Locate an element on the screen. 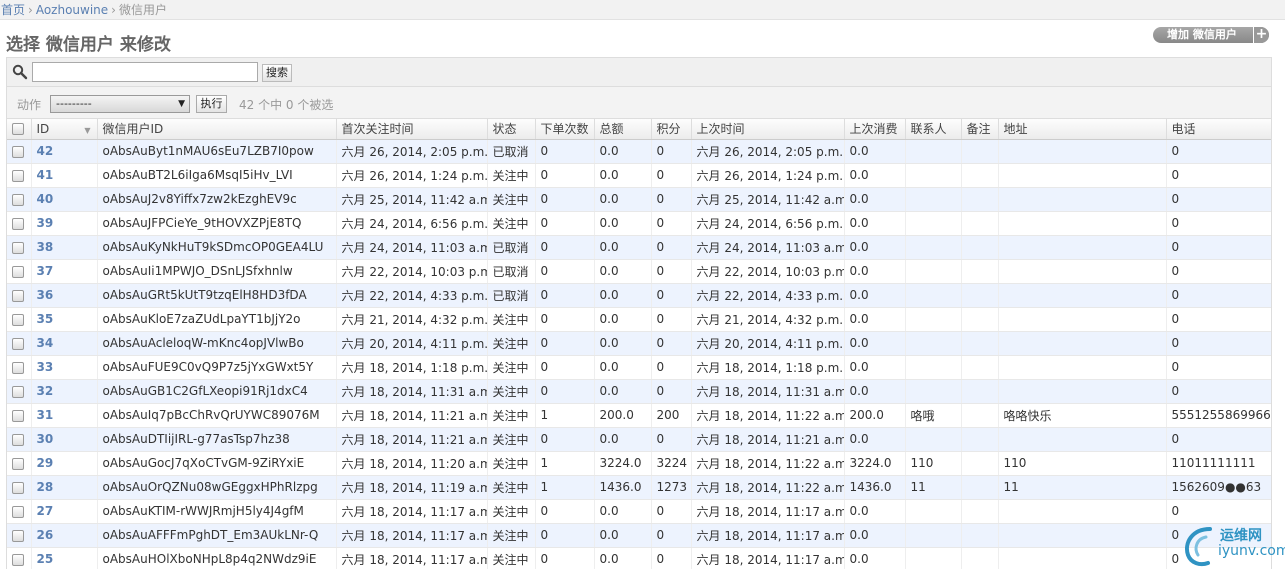  breadcrumb-home-link: 首页 is located at coordinates (13, 10).